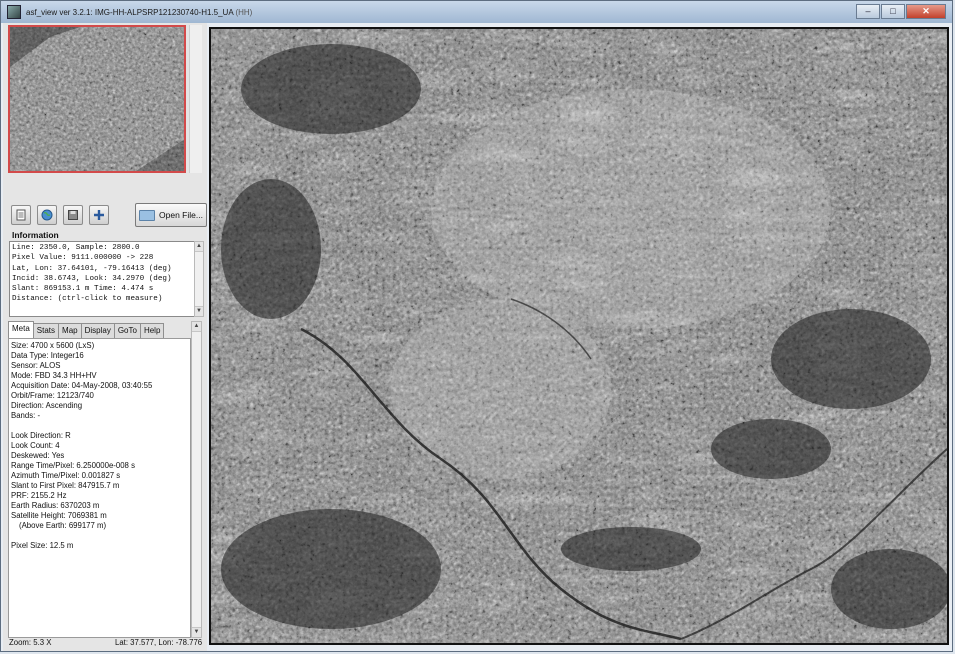  I want to click on info-line: Lat, Lon: 37.64101, -79.16413 (deg), so click(92, 268).